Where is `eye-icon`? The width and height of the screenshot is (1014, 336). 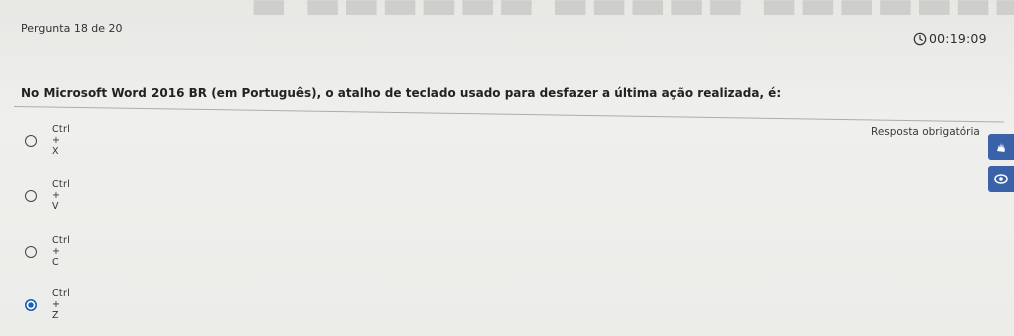
eye-icon is located at coordinates (1001, 179).